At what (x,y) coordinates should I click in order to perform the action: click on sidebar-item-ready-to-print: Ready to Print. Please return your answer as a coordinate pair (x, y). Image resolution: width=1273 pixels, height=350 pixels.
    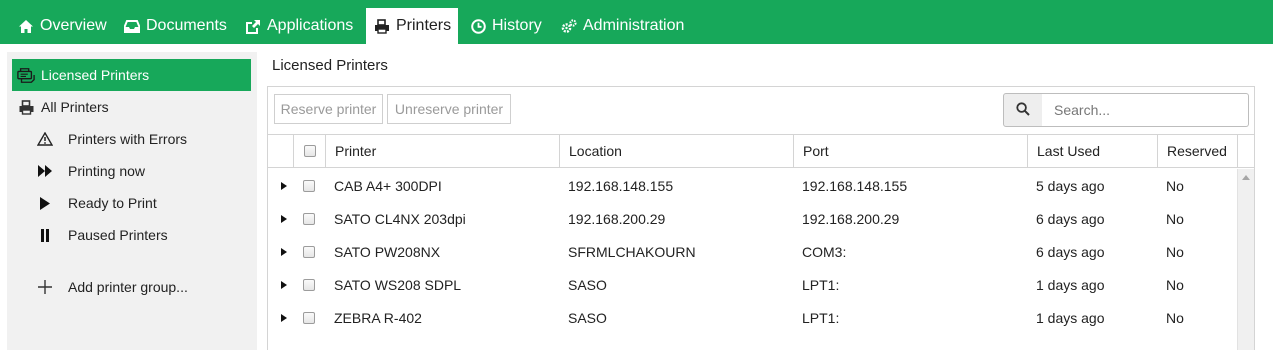
    Looking at the image, I should click on (131, 203).